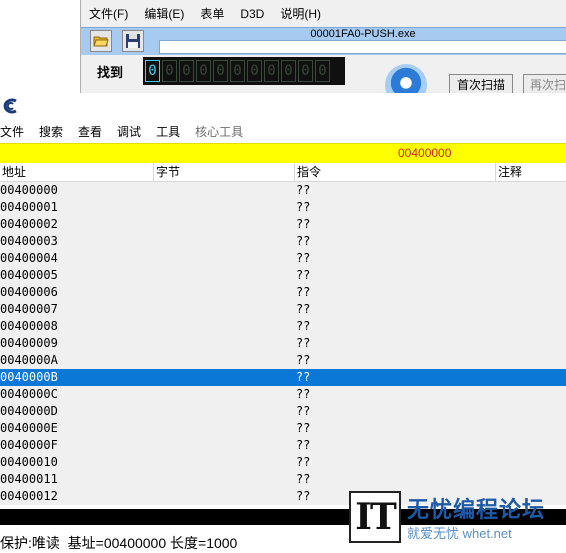 This screenshot has width=566, height=553. I want to click on row-address: 00400000, so click(29, 190).